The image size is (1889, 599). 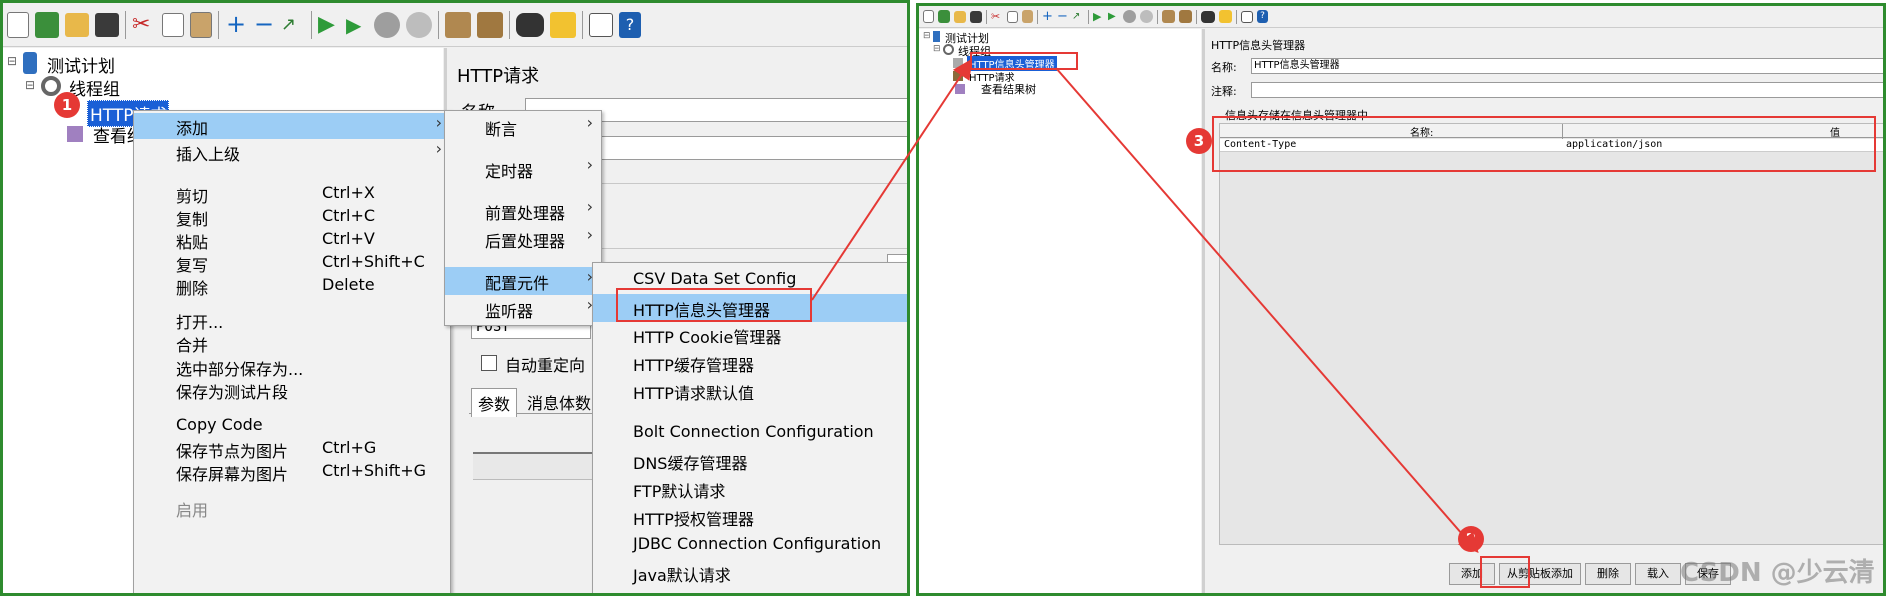 What do you see at coordinates (1777, 573) in the screenshot?
I see `watermark: CSDN @少云清` at bounding box center [1777, 573].